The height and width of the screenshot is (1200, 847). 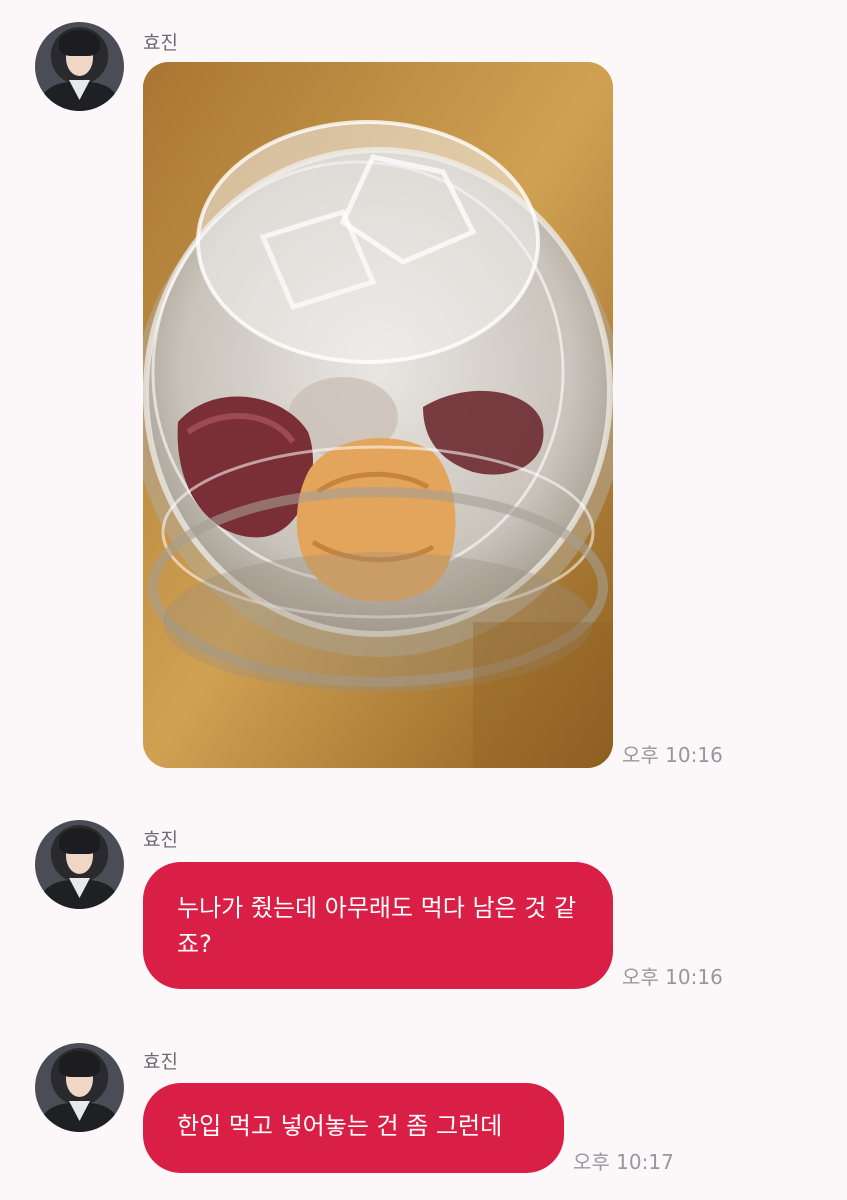 What do you see at coordinates (353, 1128) in the screenshot?
I see `message-bubble: 한입 먹고 넣어놓는 건 좀 그런데` at bounding box center [353, 1128].